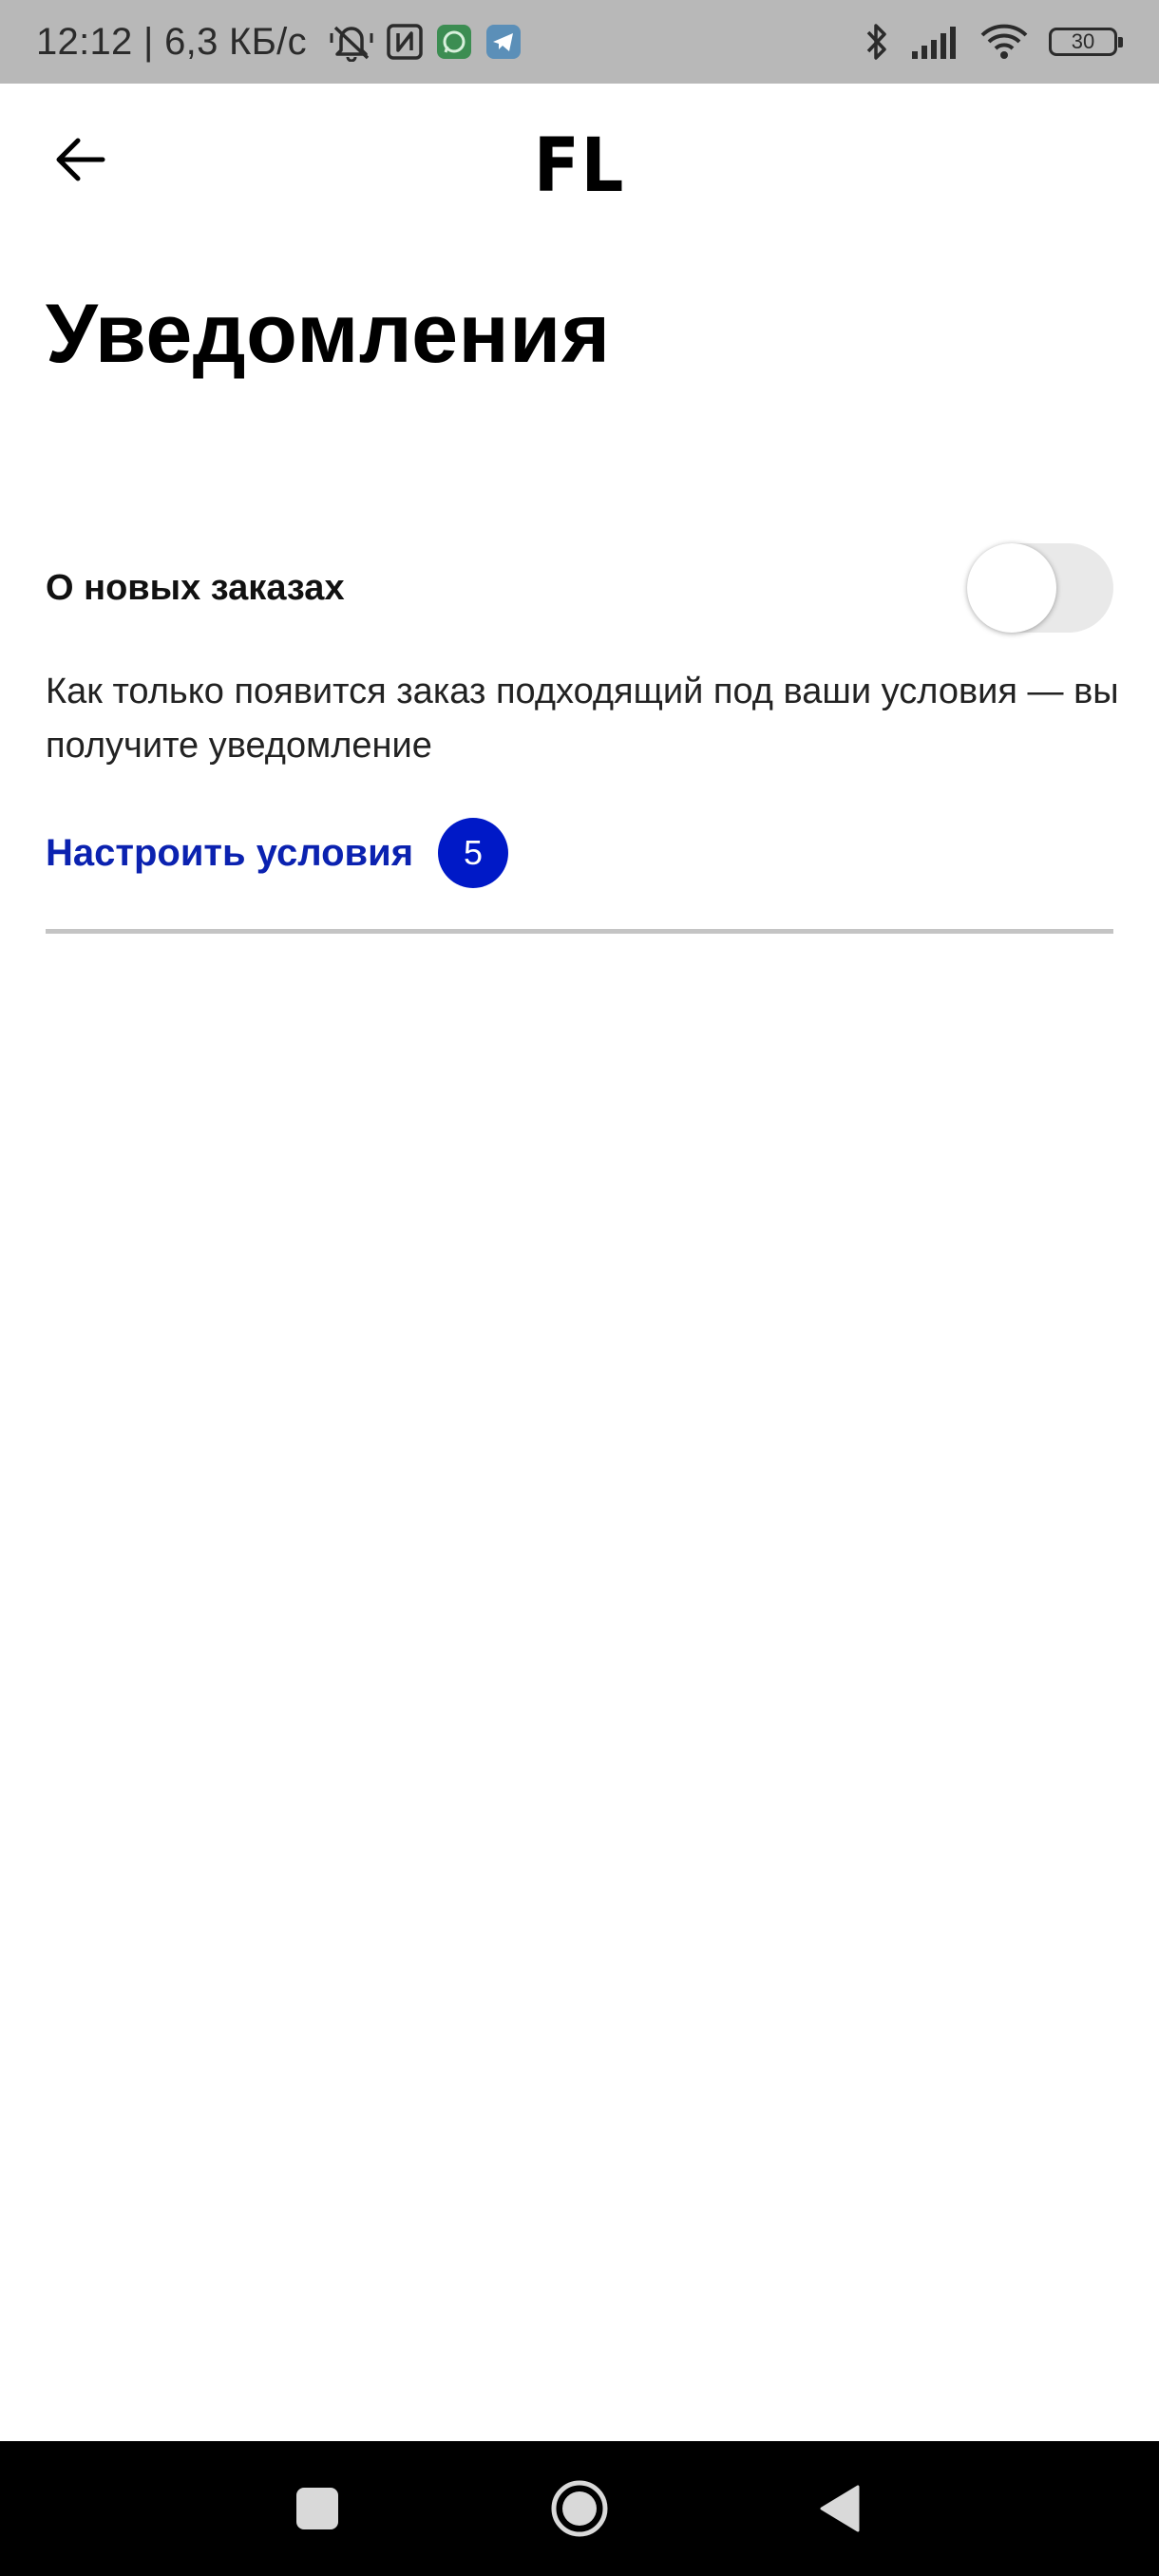 This screenshot has height=2576, width=1159. Describe the element at coordinates (473, 853) in the screenshot. I see `conditions-count-badge: 5` at that location.